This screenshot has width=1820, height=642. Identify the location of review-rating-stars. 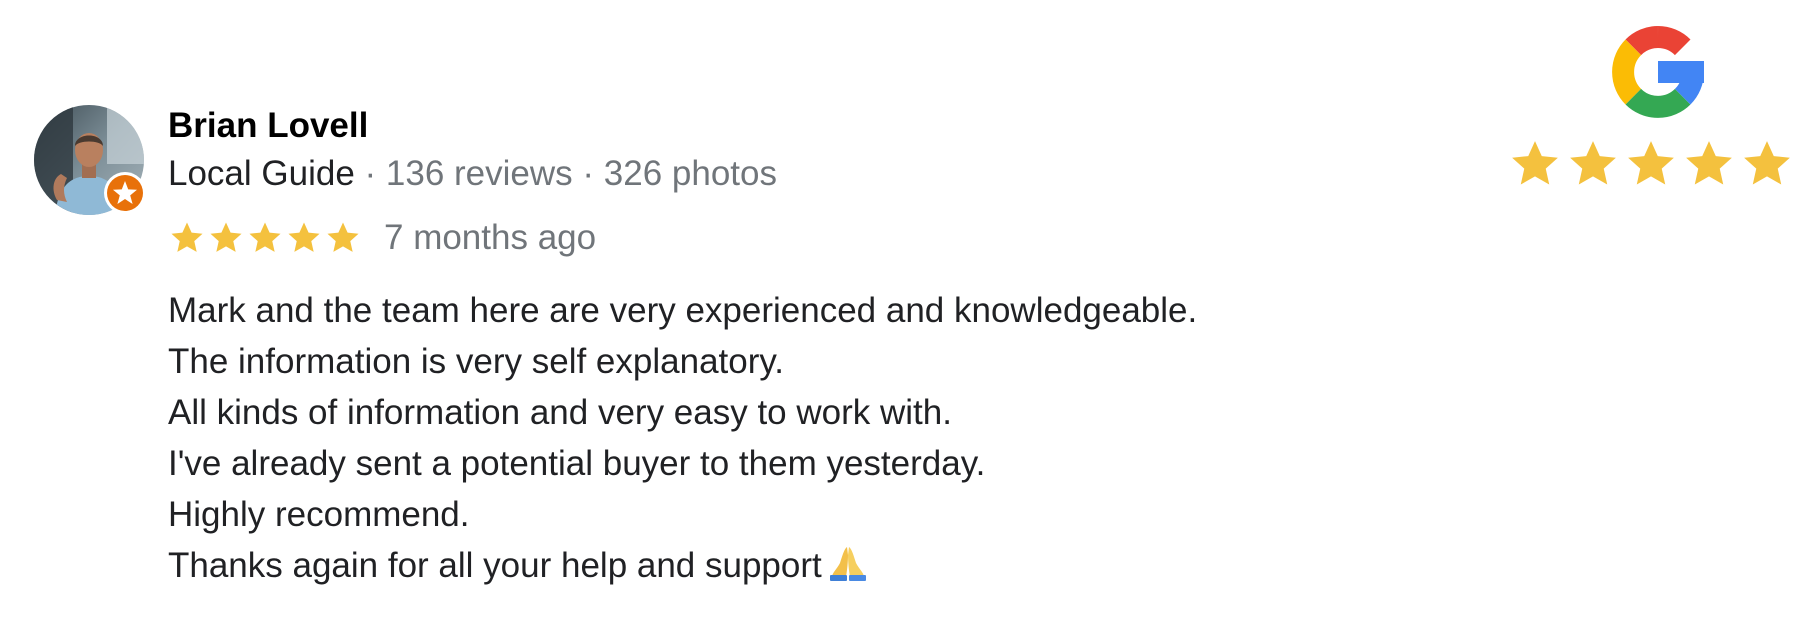
(265, 238).